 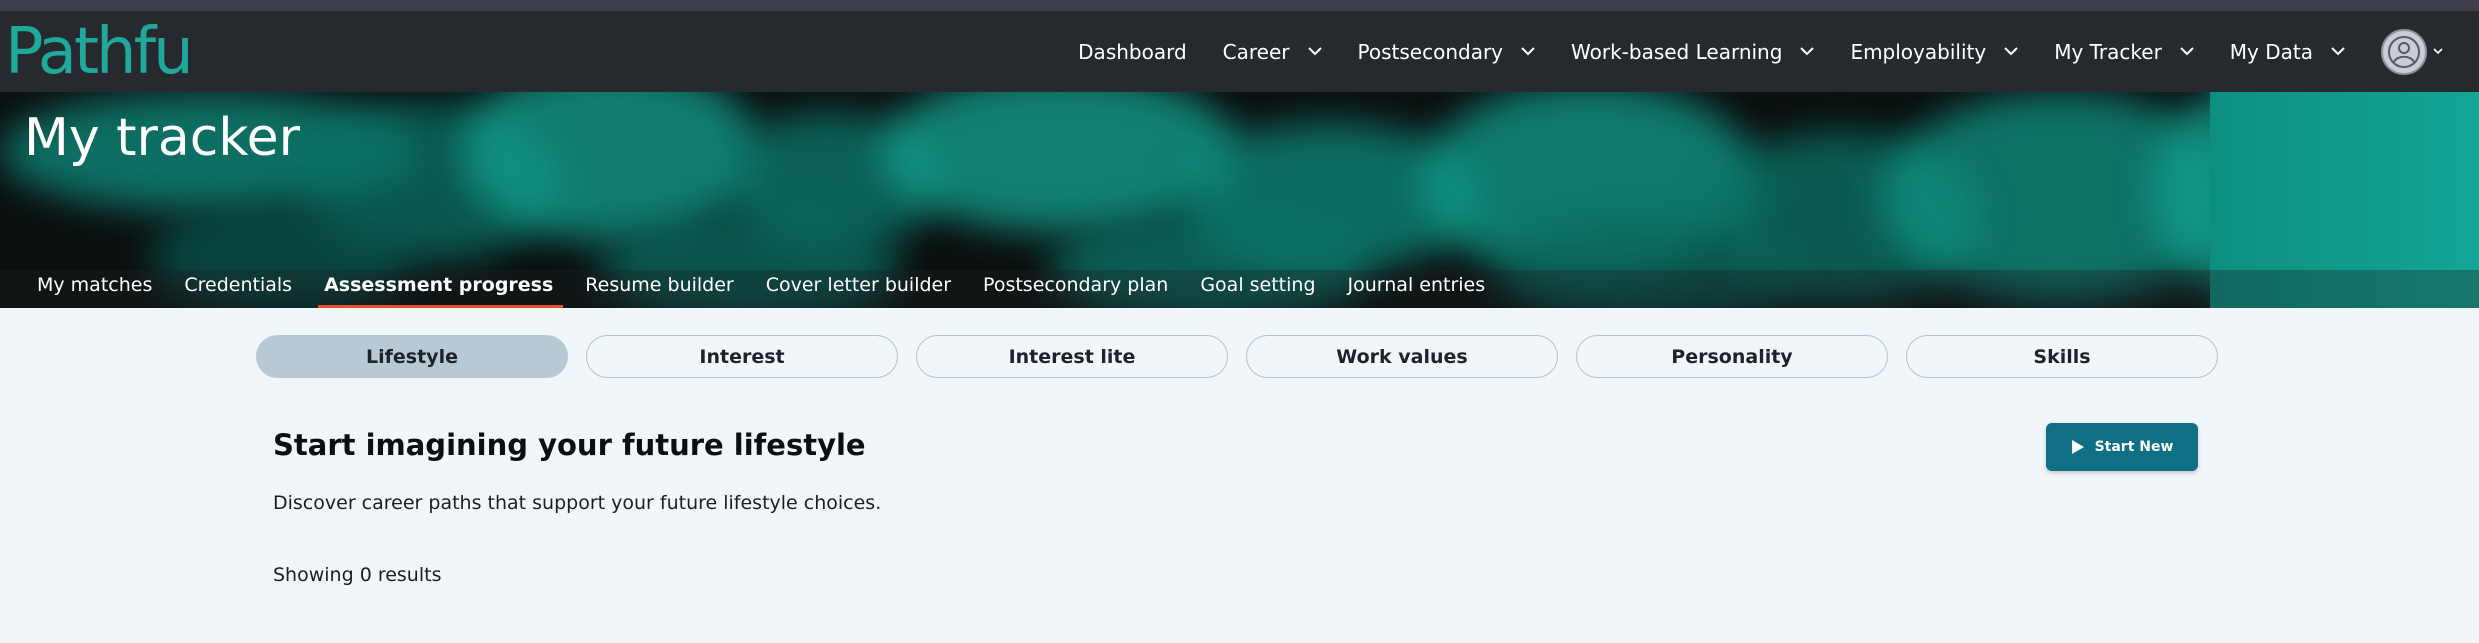 What do you see at coordinates (1732, 356) in the screenshot?
I see `assessment-tab-personality: Personality` at bounding box center [1732, 356].